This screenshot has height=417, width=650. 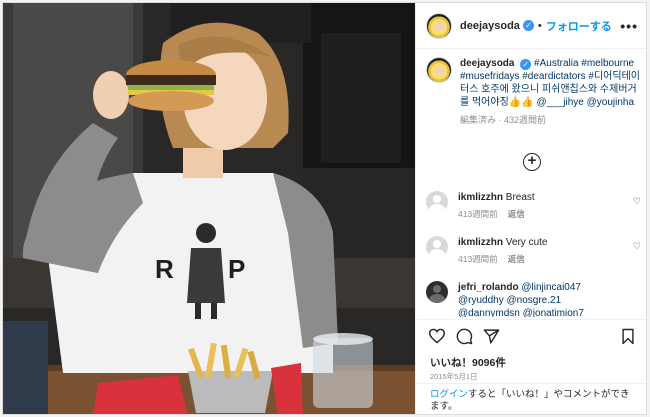 What do you see at coordinates (579, 26) in the screenshot?
I see `follow-button: フォローする` at bounding box center [579, 26].